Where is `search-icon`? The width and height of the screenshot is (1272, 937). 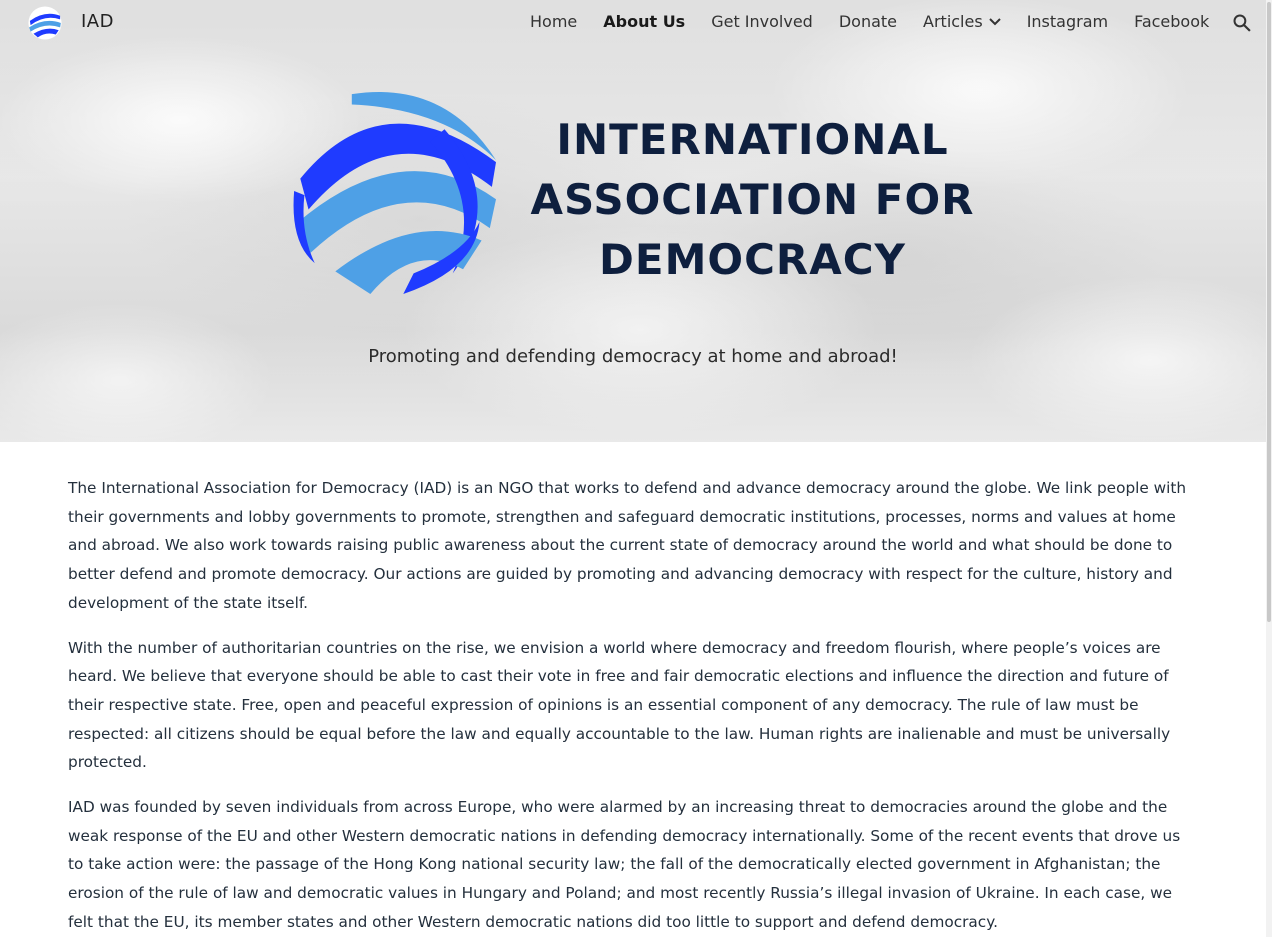 search-icon is located at coordinates (1242, 23).